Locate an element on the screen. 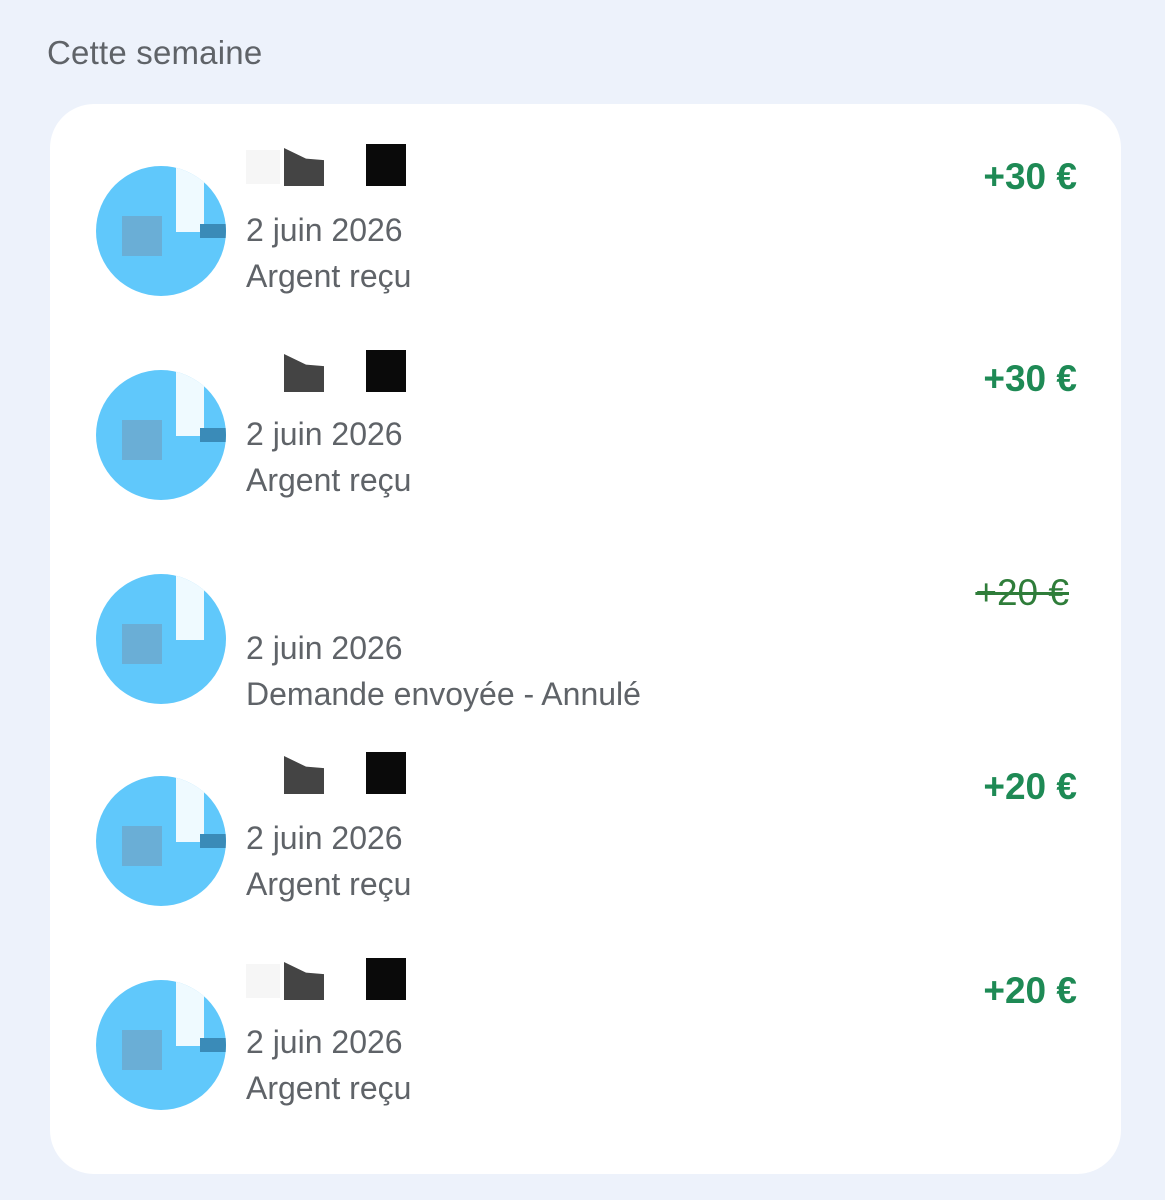 The height and width of the screenshot is (1200, 1165). transaction-description: Demande envoyée - Annulé is located at coordinates (443, 694).